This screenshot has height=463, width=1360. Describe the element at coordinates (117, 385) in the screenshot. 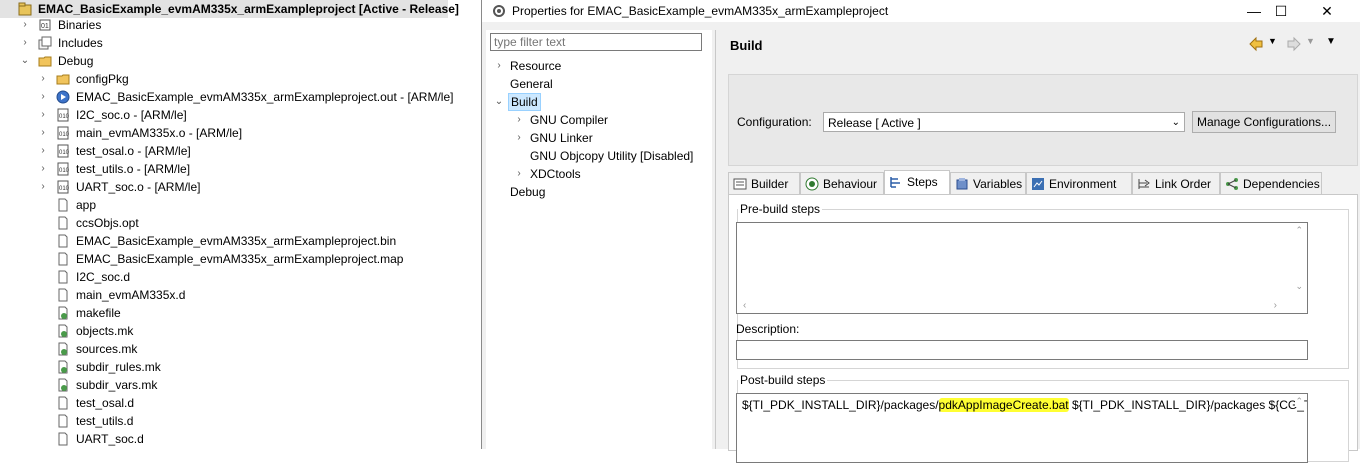

I see `tree-item-label: subdir_vars.mk` at that location.